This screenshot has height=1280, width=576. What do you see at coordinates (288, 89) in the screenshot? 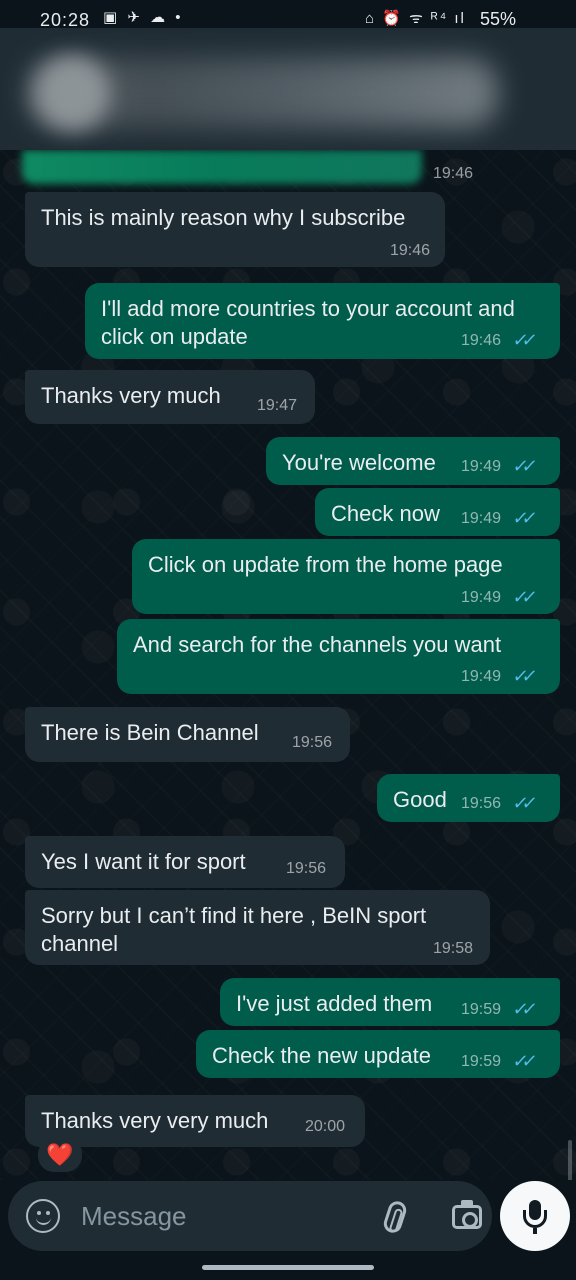
I see `redacted-chat-header` at bounding box center [288, 89].